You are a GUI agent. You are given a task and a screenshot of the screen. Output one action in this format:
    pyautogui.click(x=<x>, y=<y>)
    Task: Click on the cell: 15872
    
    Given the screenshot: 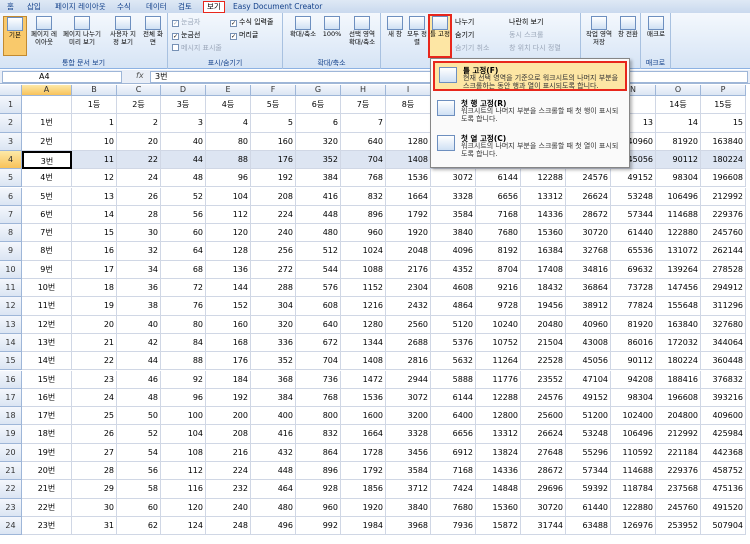 What is the action you would take?
    pyautogui.click(x=498, y=526)
    